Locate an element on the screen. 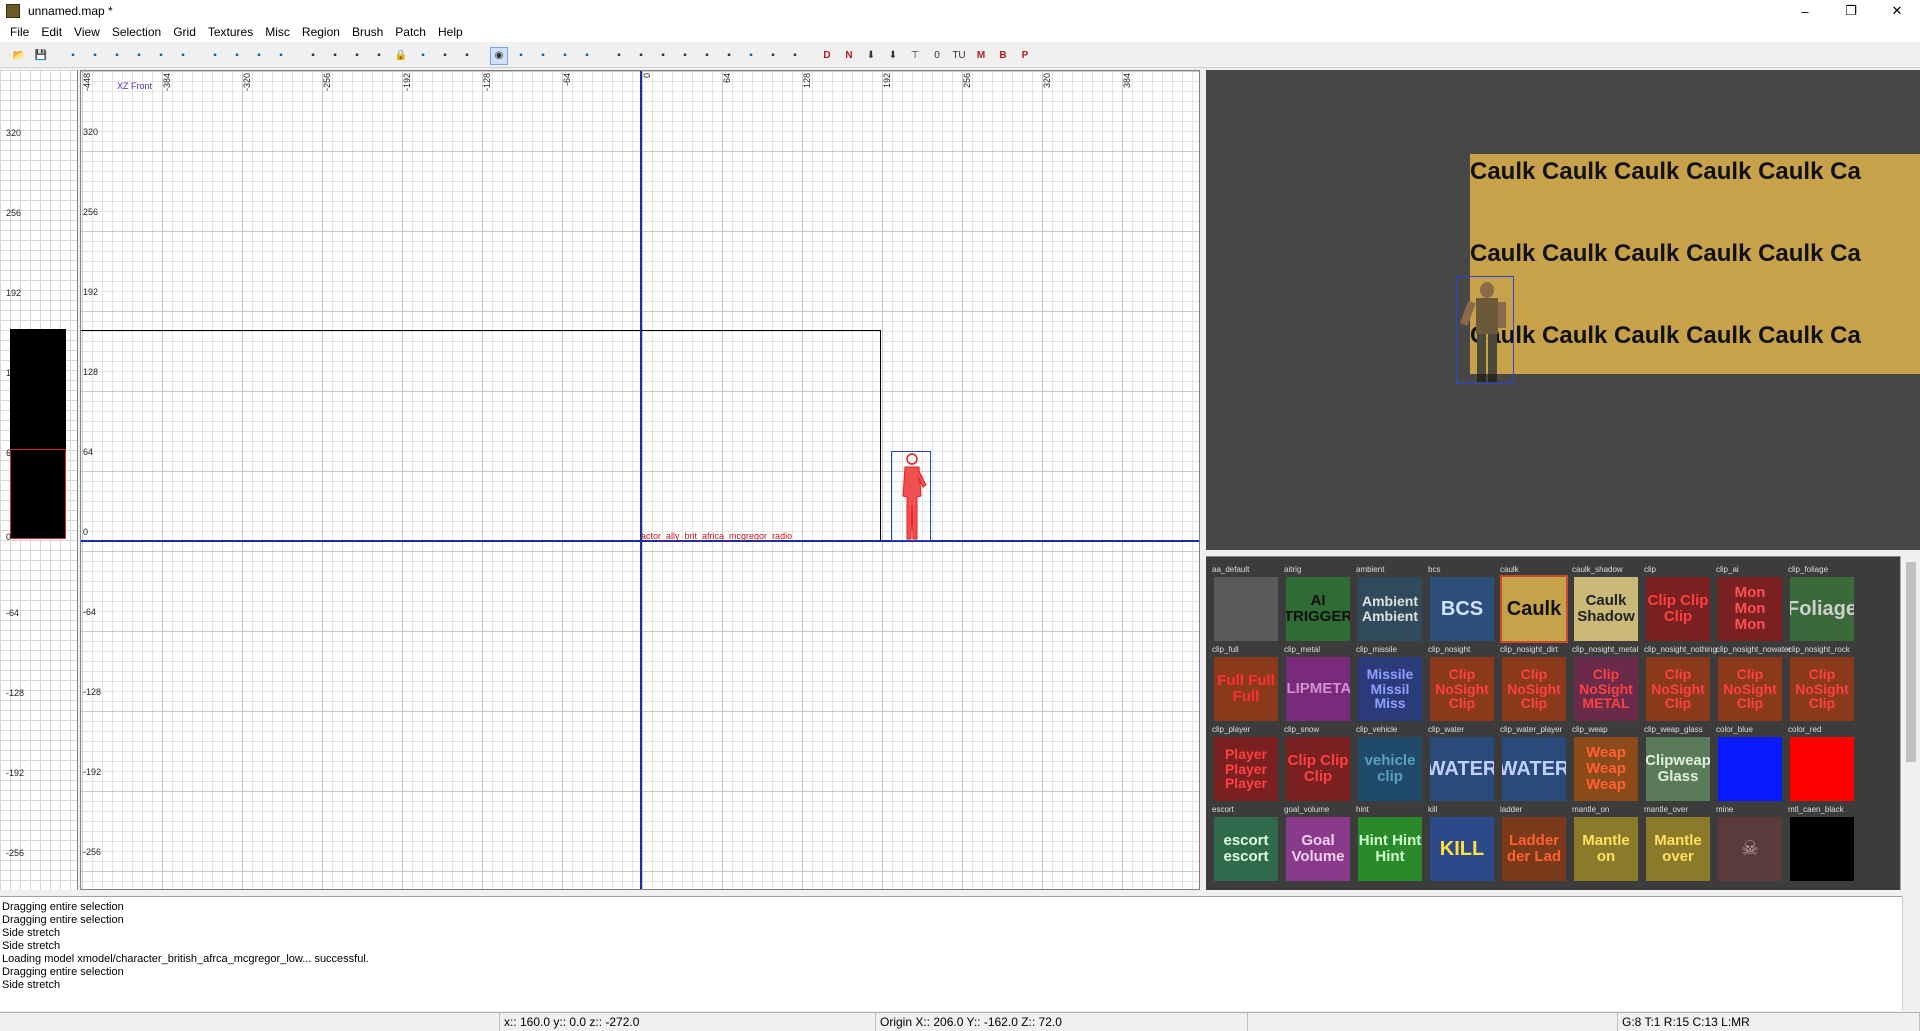 This screenshot has height=1031, width=1920. texture-tile: clip_nosight_rock Clip NoSight Clip is located at coordinates (1824, 685).